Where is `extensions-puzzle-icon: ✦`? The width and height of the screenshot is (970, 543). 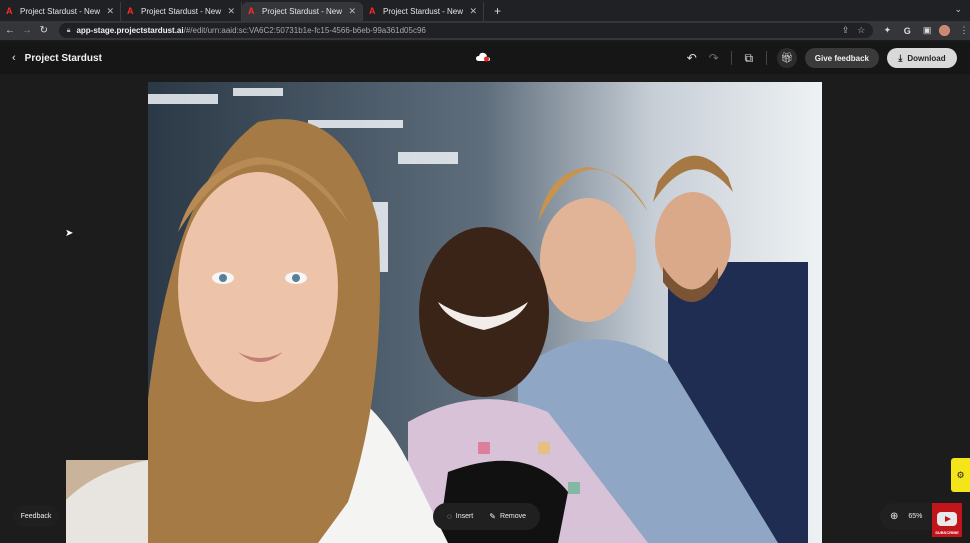
extensions-puzzle-icon: ✦ is located at coordinates (887, 30).